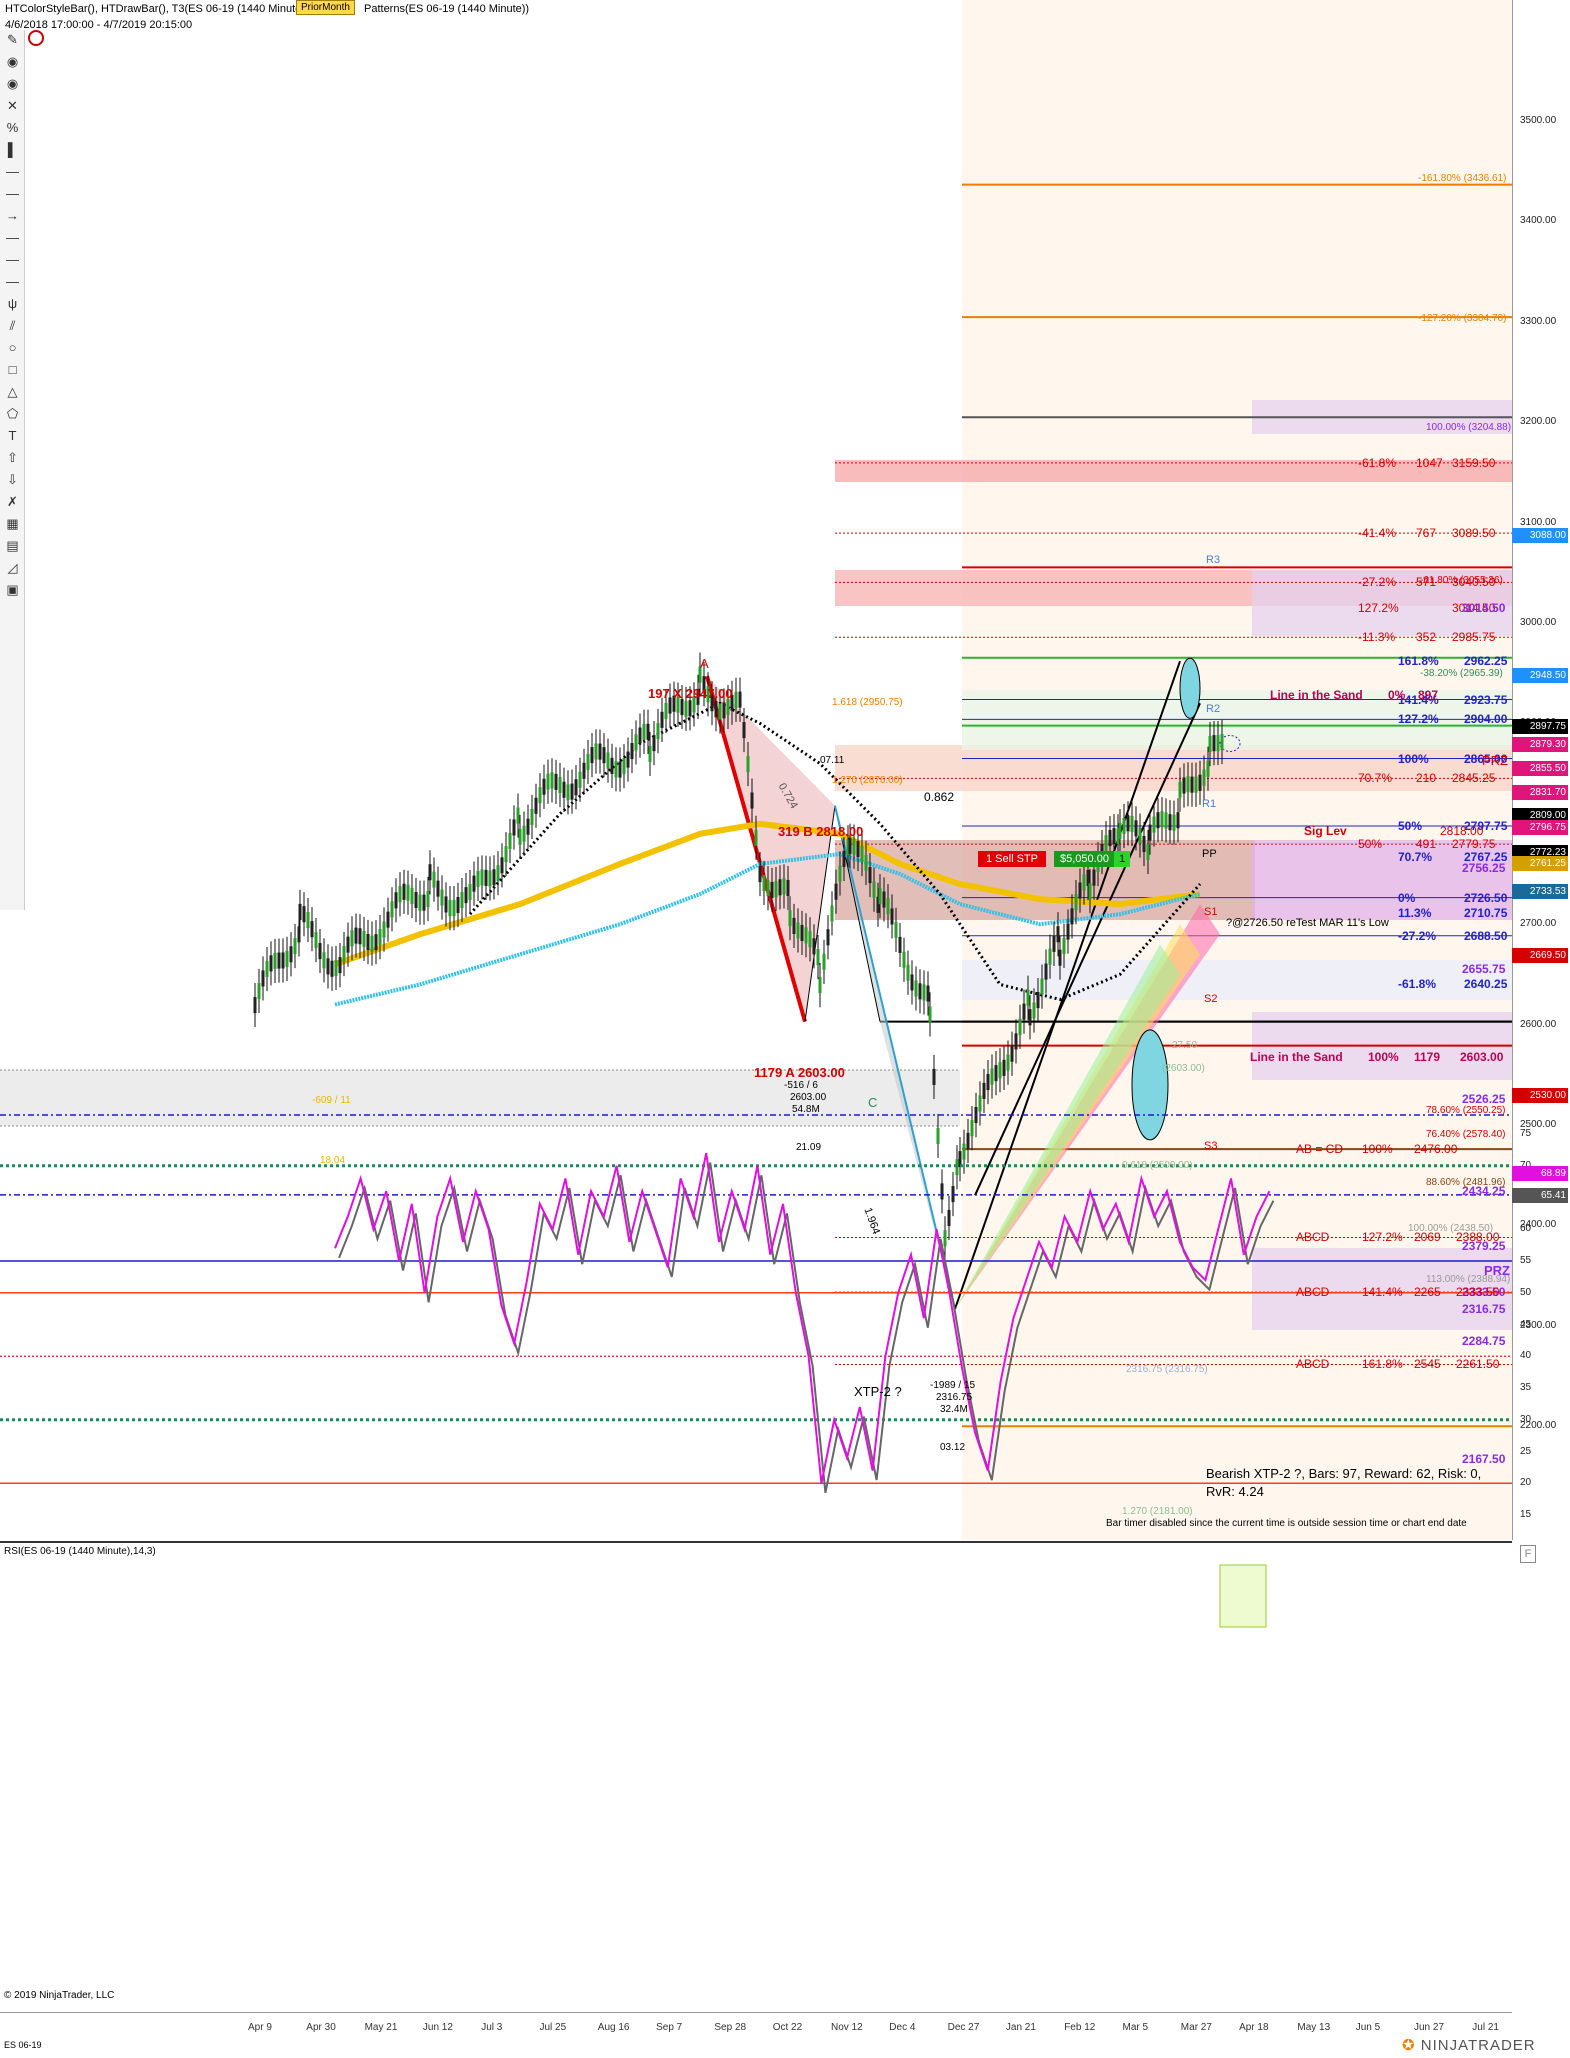 Image resolution: width=1570 pixels, height=2058 pixels. I want to click on pivot-r3: R3, so click(1213, 560).